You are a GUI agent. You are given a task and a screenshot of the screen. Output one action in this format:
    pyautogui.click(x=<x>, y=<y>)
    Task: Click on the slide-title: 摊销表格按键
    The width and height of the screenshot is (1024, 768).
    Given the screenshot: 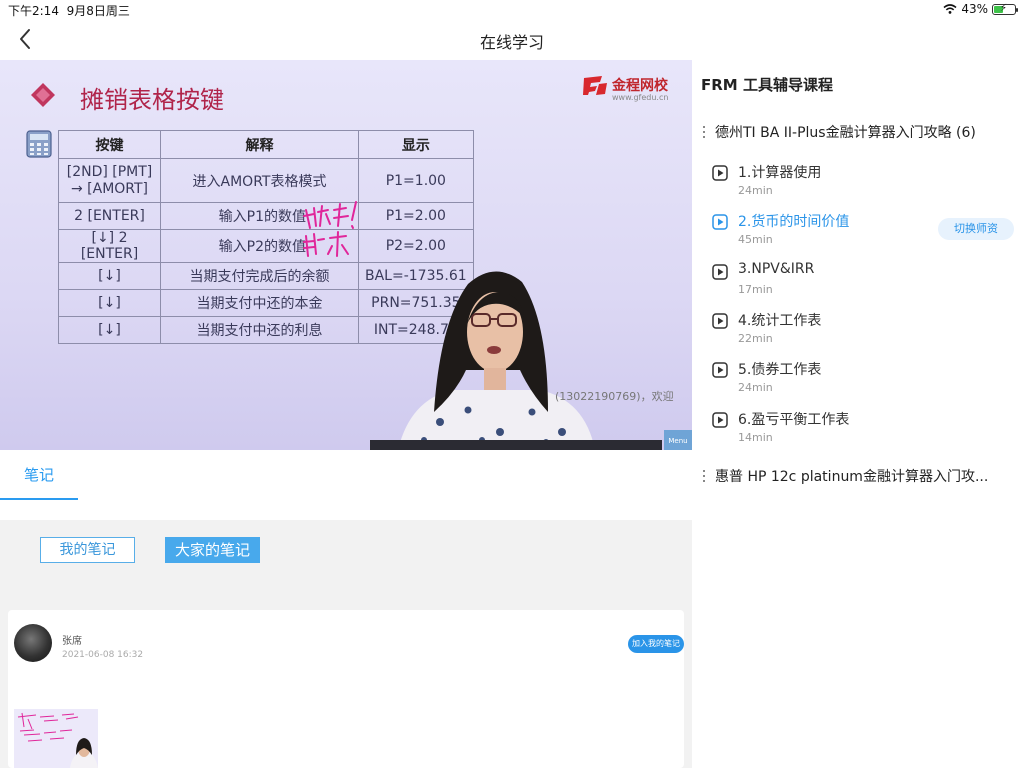 What is the action you would take?
    pyautogui.click(x=152, y=100)
    